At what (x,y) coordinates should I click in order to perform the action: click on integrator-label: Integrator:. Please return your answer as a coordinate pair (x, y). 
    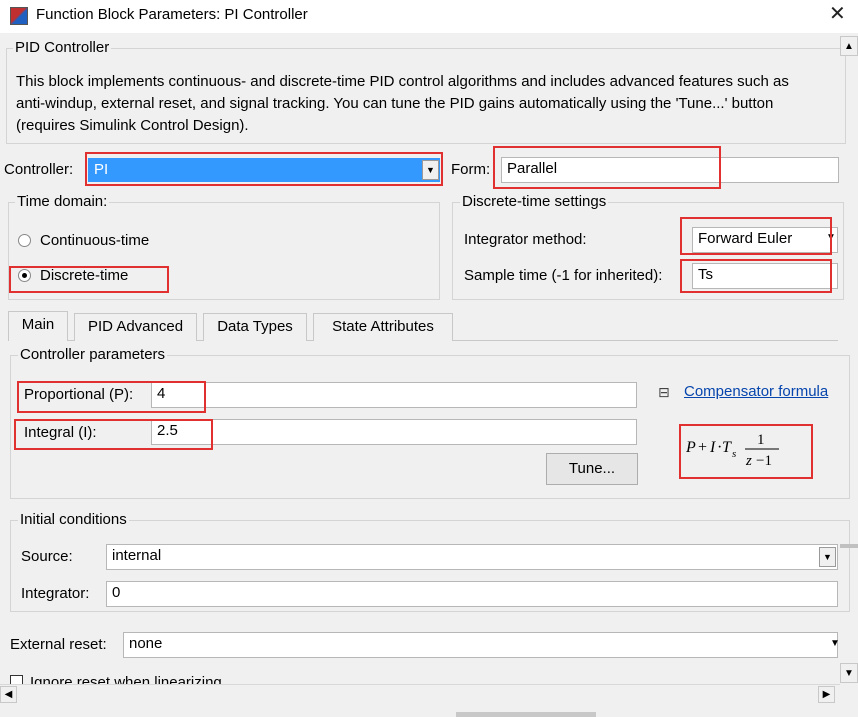
    Looking at the image, I should click on (55, 593).